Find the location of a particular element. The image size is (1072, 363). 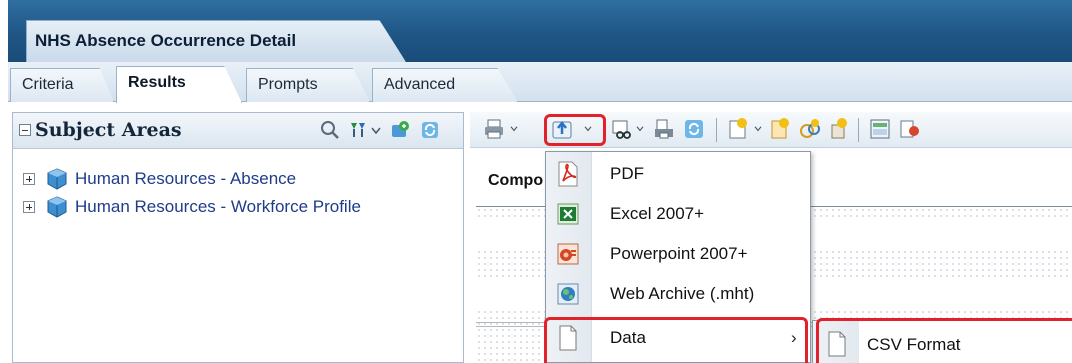

tab-results: Results is located at coordinates (179, 84).